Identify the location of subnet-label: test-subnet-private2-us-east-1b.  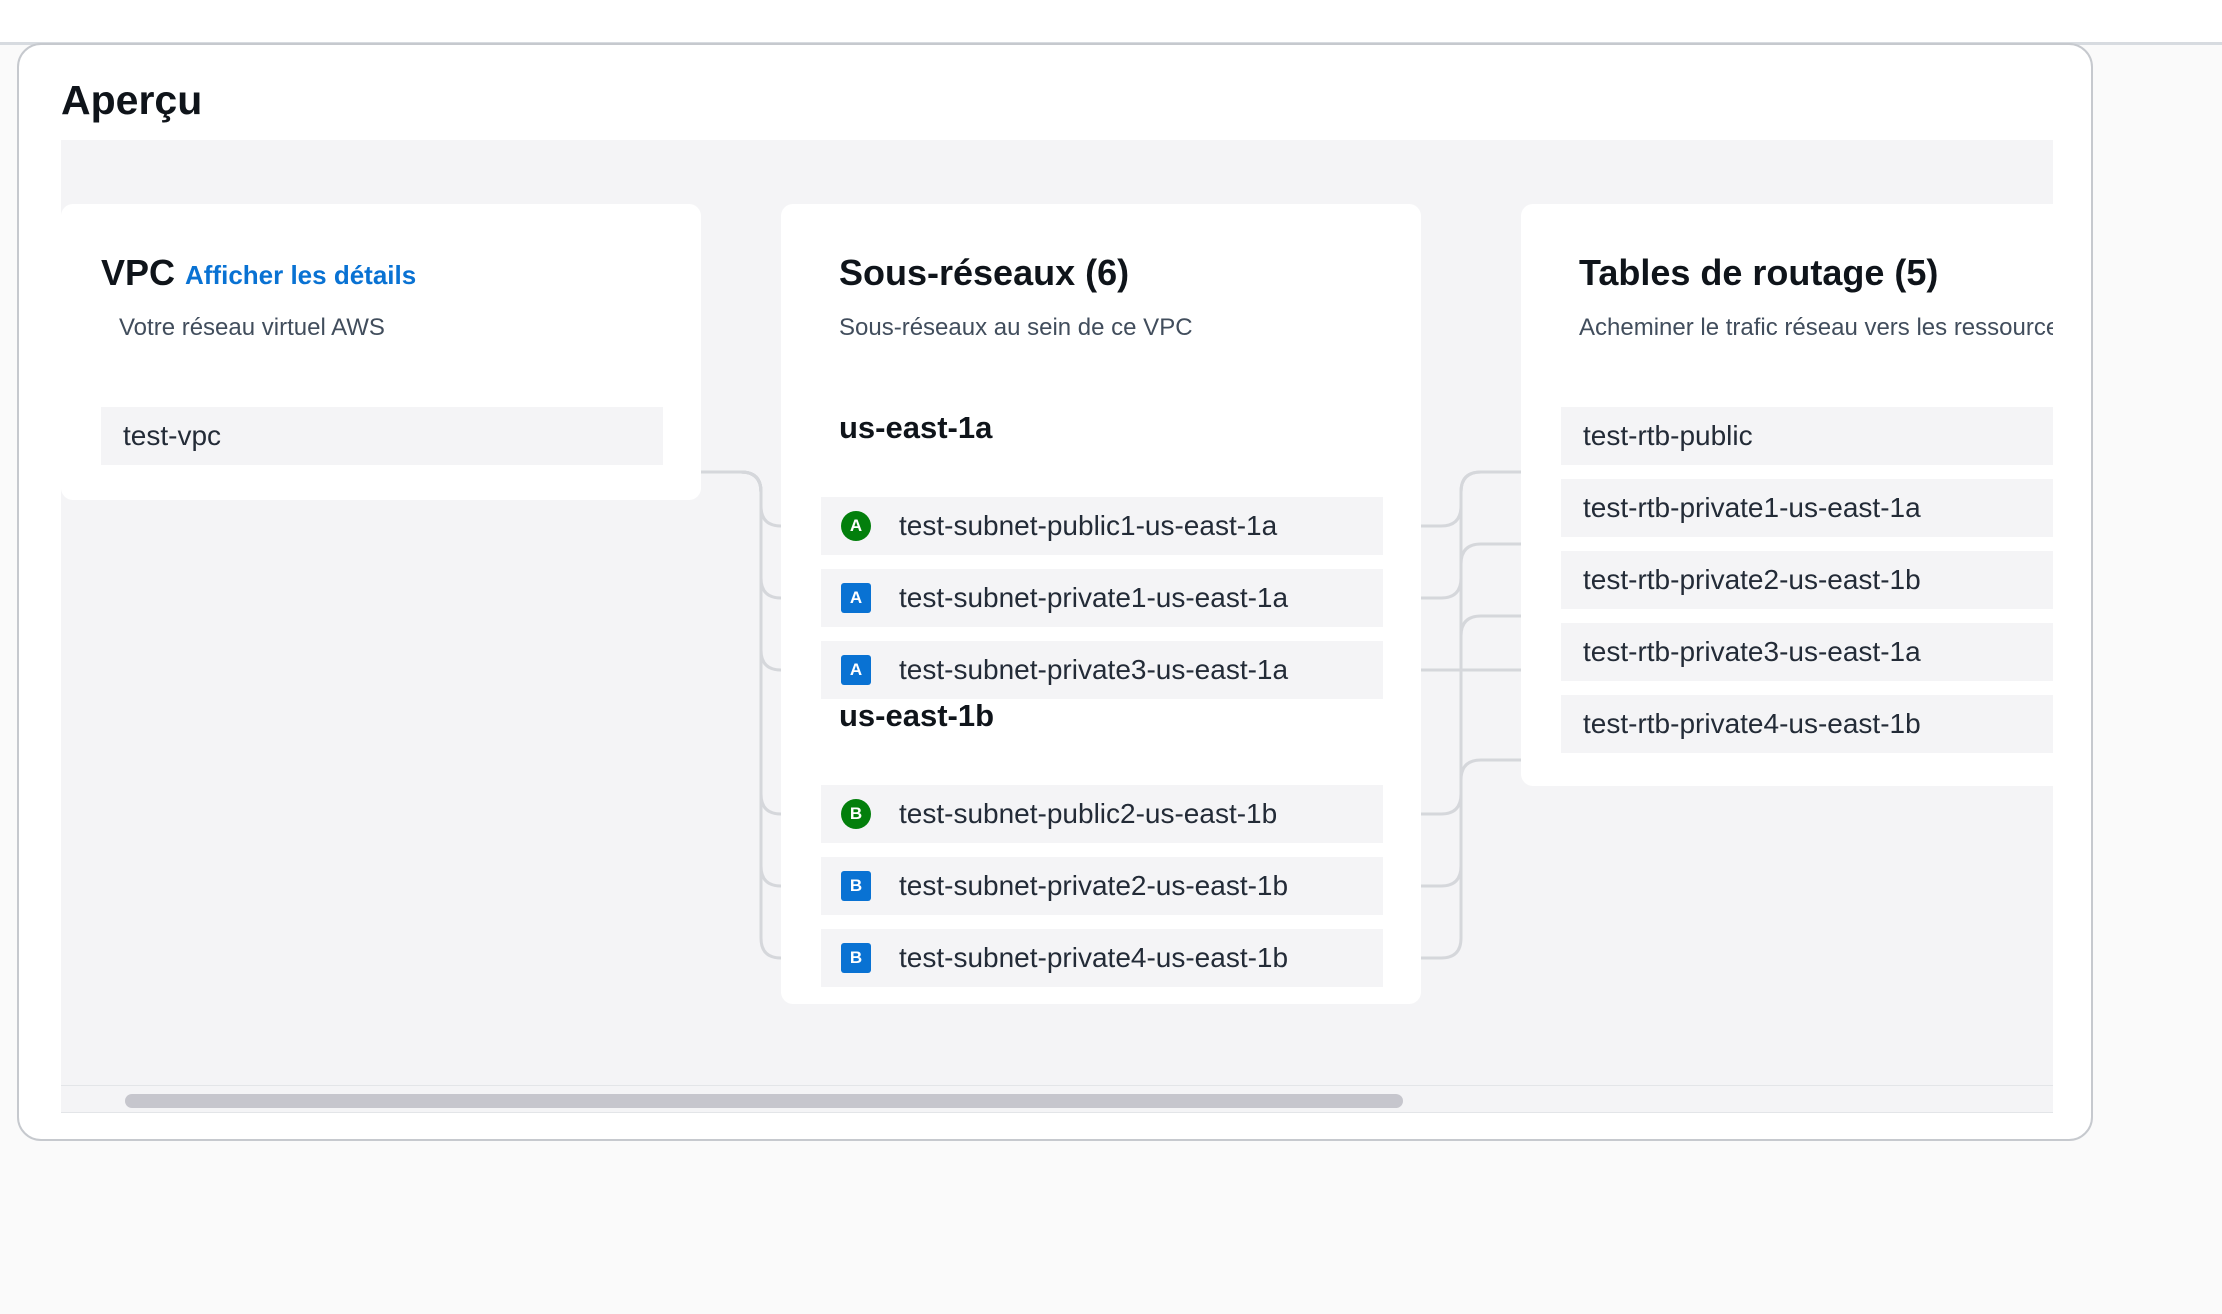
(1094, 885).